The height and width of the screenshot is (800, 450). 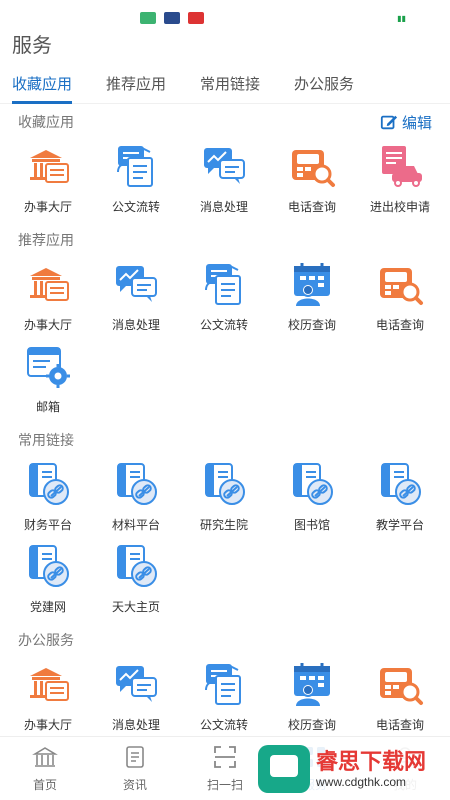 I want to click on app-label: 财务平台, so click(x=47, y=525).